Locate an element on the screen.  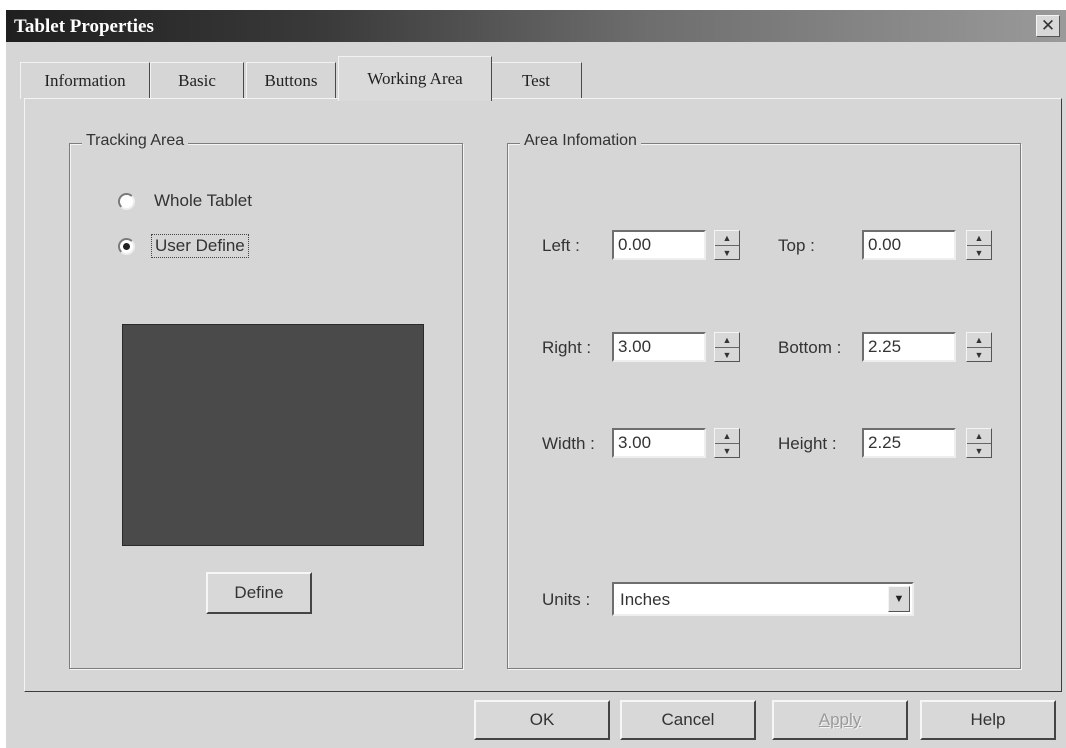
user-define-radio: User Define is located at coordinates (183, 246).